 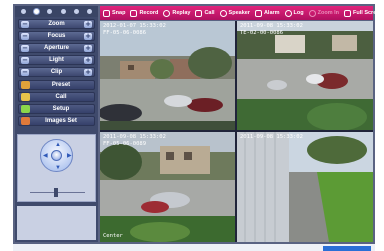 I want to click on ptz-direction-pad: ▲ ▼ ◀ ▶, so click(x=56, y=155).